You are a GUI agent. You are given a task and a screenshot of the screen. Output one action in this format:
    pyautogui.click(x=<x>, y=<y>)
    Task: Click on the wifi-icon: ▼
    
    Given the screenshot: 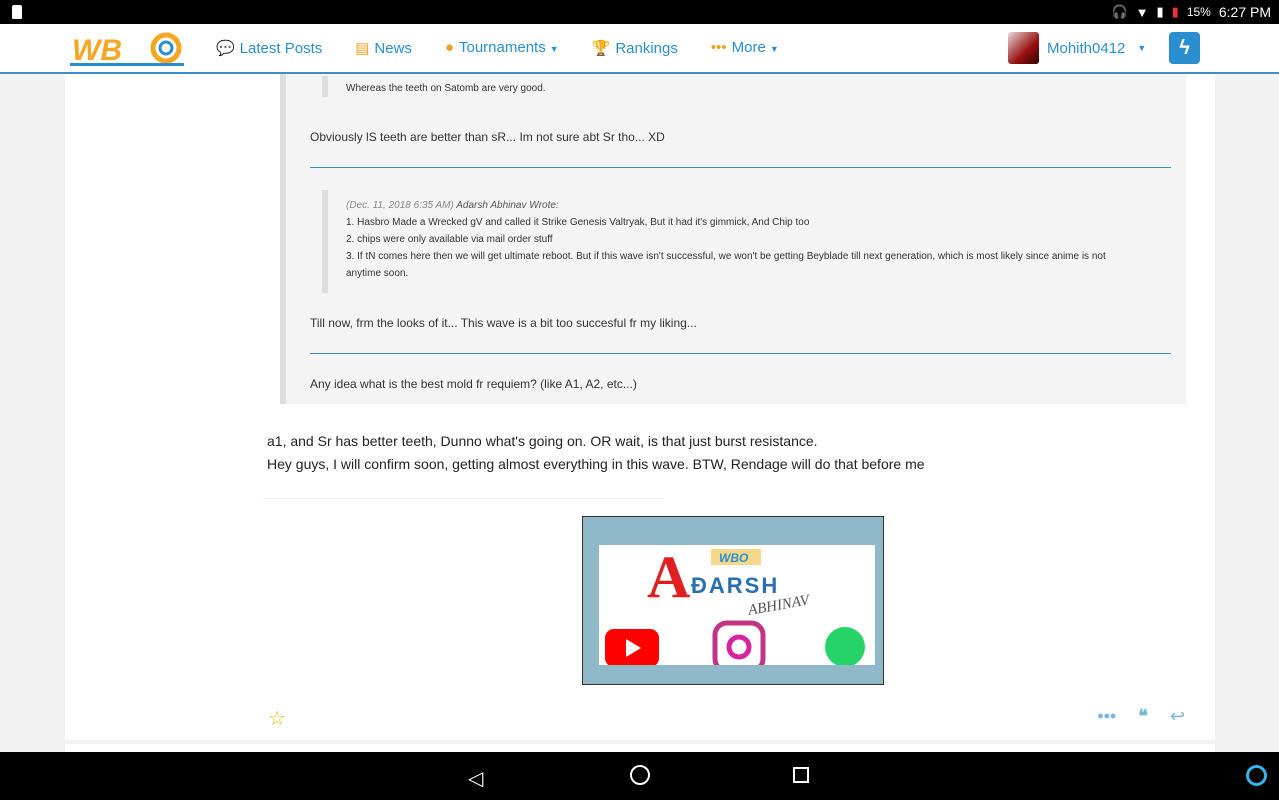 What is the action you would take?
    pyautogui.click(x=1142, y=12)
    